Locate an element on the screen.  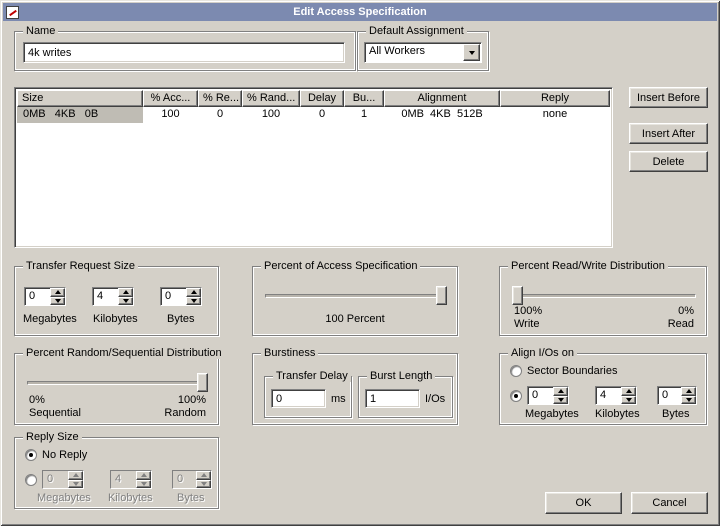
no-reply-radio is located at coordinates (31, 455).